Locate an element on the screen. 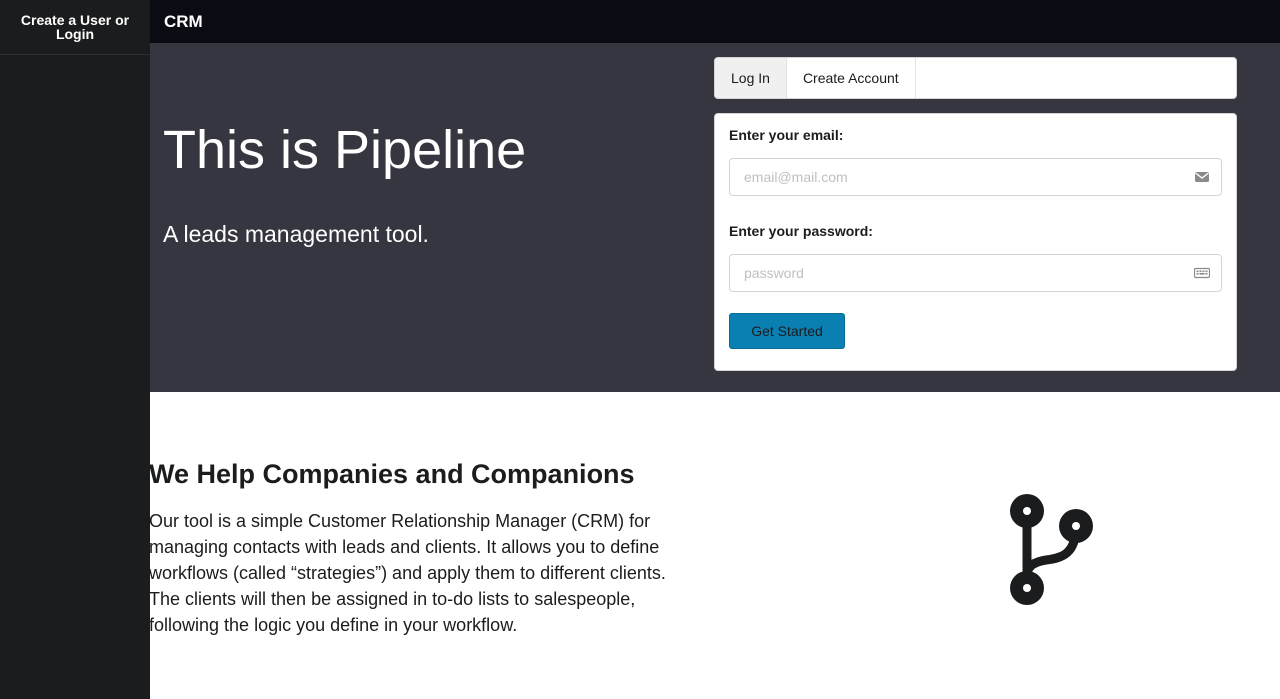  auth-tabs: Log In Create Account is located at coordinates (975, 78).